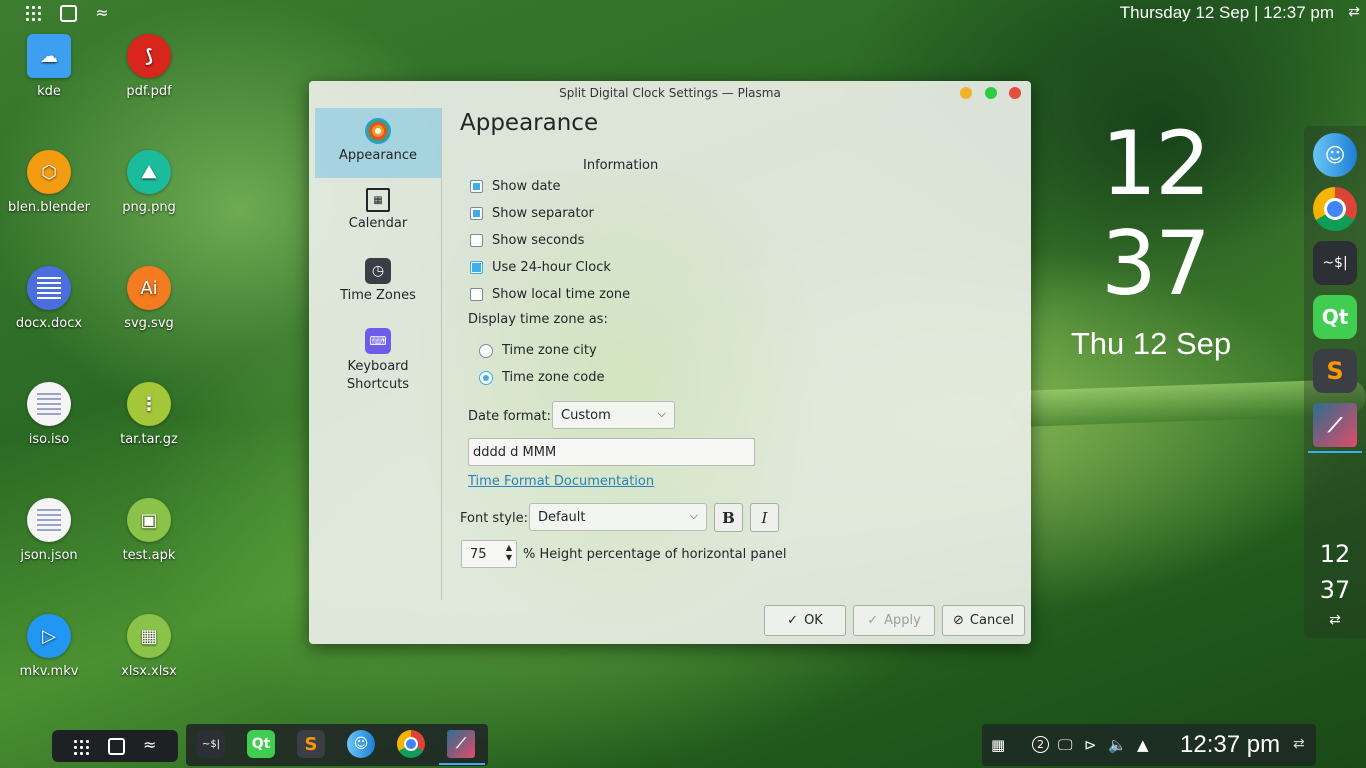  Describe the element at coordinates (49, 414) in the screenshot. I see `desktop-icon-iso: iso.iso` at that location.